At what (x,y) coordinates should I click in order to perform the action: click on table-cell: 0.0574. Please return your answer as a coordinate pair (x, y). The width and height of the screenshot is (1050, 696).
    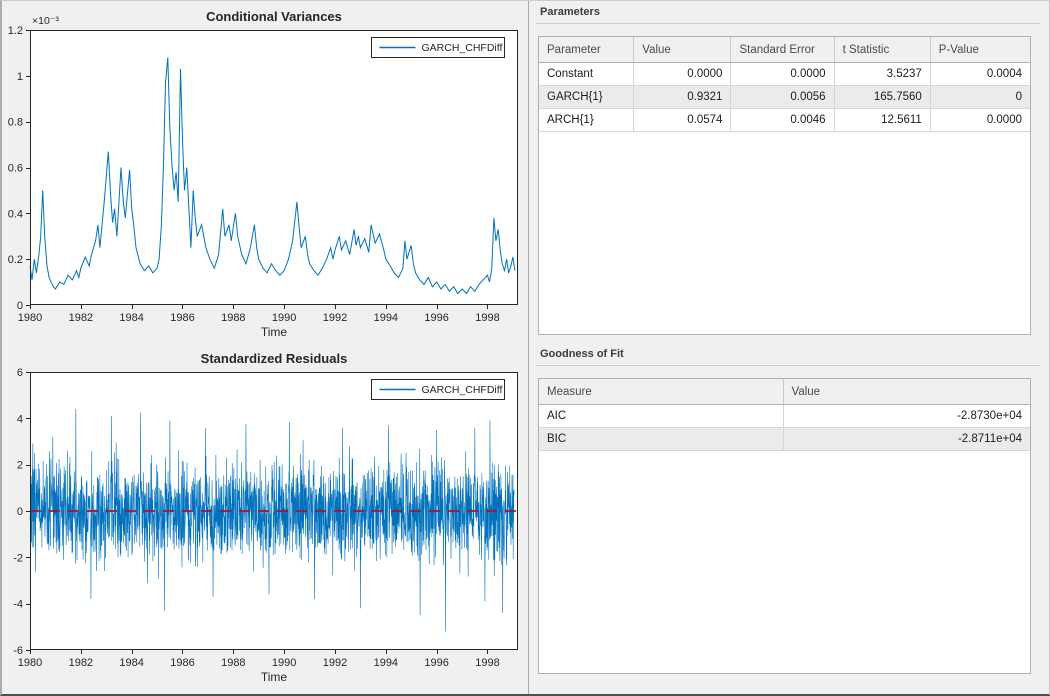
    Looking at the image, I should click on (682, 120).